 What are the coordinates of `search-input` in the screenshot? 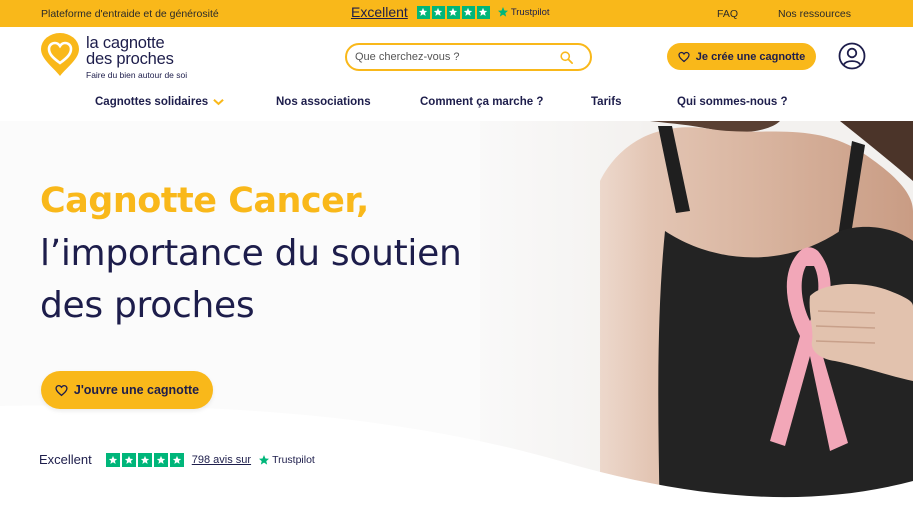 It's located at (455, 57).